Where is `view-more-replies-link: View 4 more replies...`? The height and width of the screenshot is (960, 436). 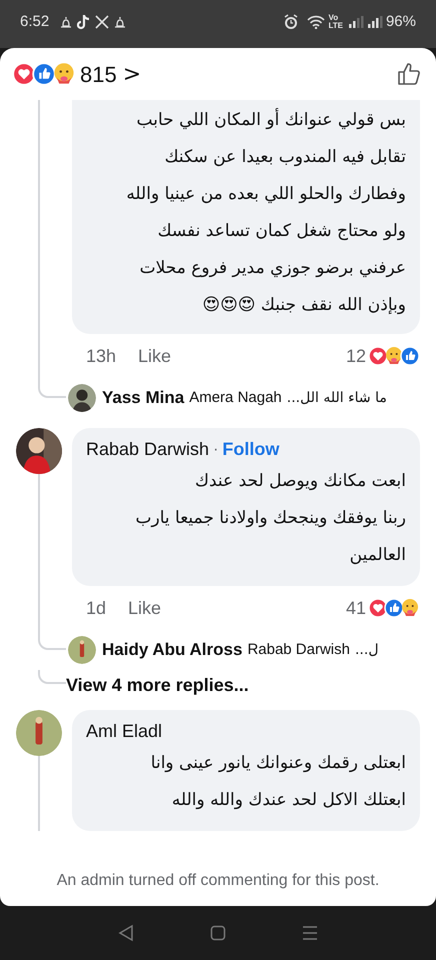 view-more-replies-link: View 4 more replies... is located at coordinates (157, 685).